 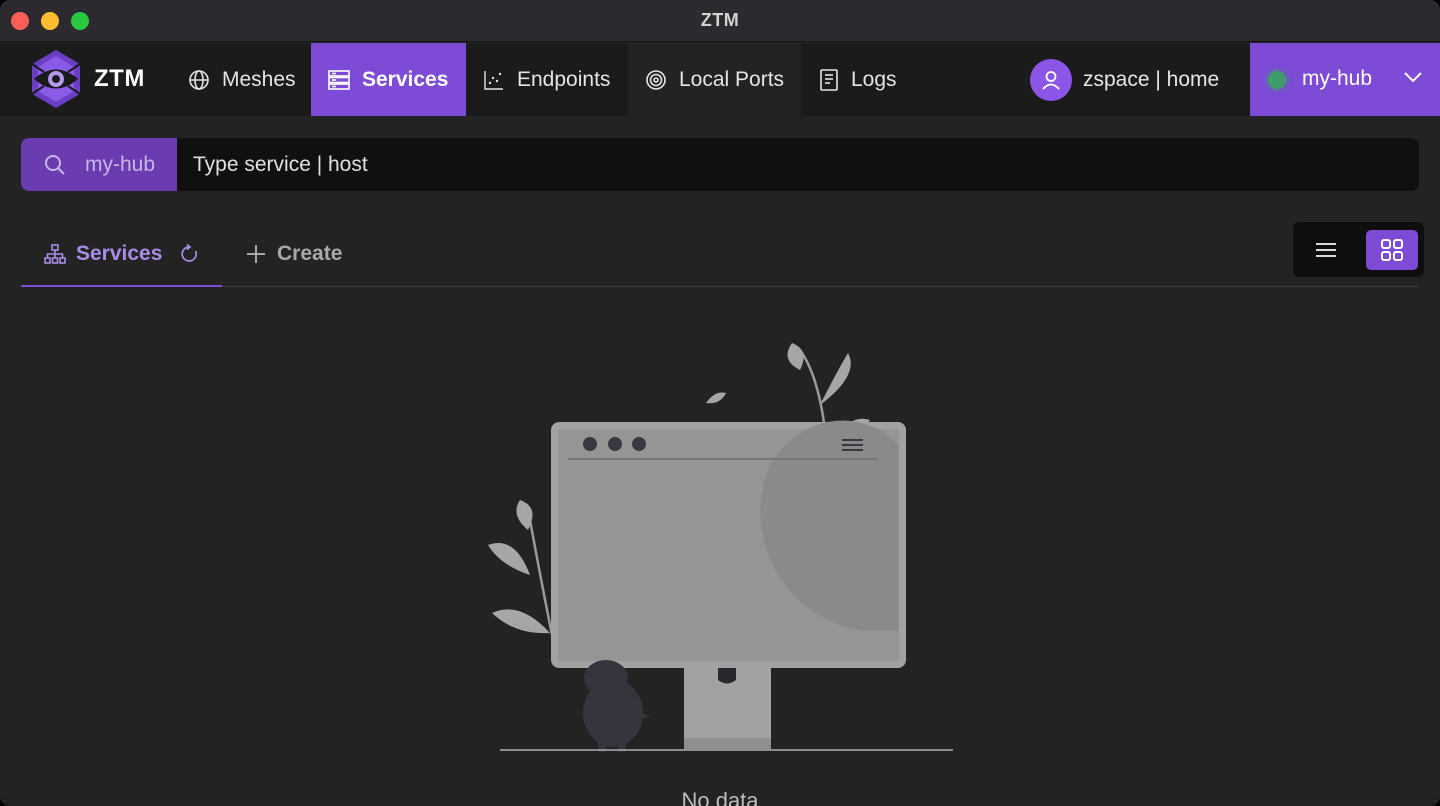 I want to click on nav-item-logs: Logs, so click(x=861, y=79).